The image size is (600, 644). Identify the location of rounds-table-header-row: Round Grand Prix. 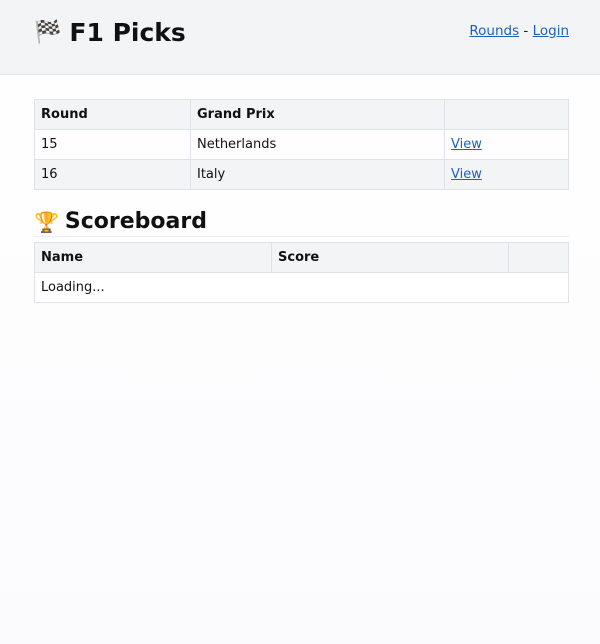
(301, 114).